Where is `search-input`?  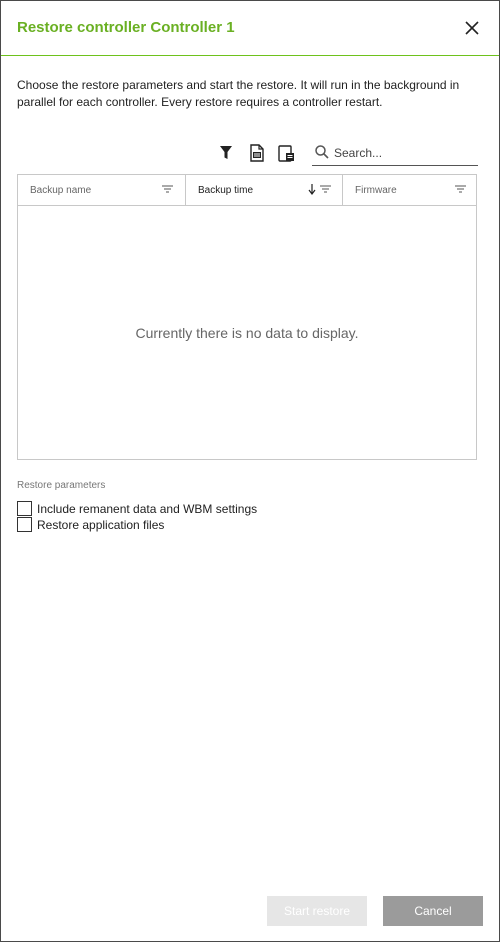
search-input is located at coordinates (404, 153).